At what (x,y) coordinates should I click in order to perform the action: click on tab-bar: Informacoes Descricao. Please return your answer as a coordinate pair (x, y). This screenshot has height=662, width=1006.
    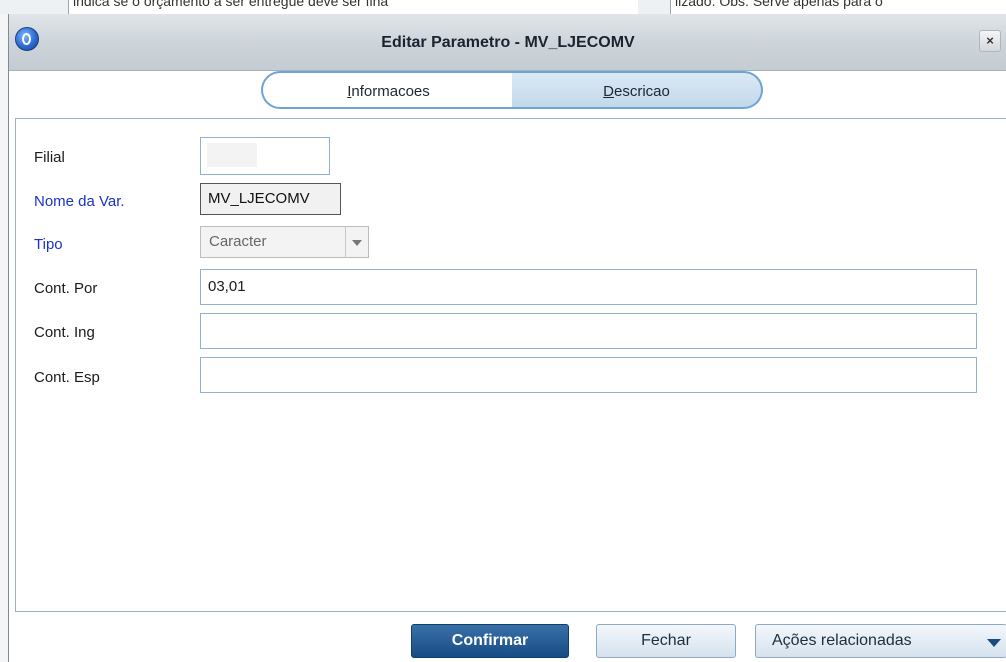
    Looking at the image, I should click on (512, 90).